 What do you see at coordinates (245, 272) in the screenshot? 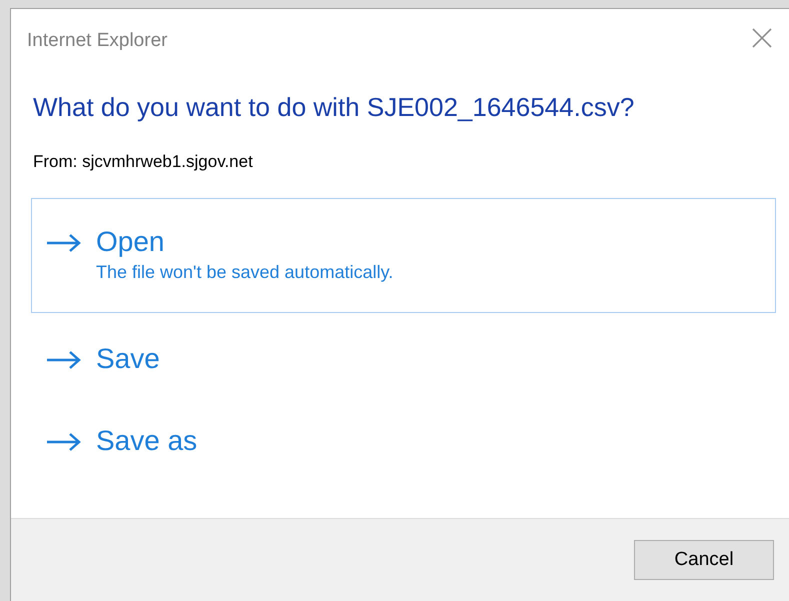
I see `option-description: The file won't be saved automatically.` at bounding box center [245, 272].